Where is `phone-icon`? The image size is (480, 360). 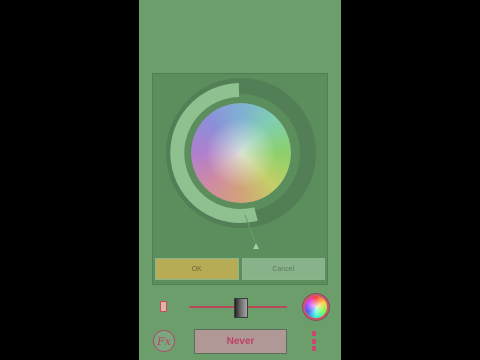 phone-icon is located at coordinates (163, 306).